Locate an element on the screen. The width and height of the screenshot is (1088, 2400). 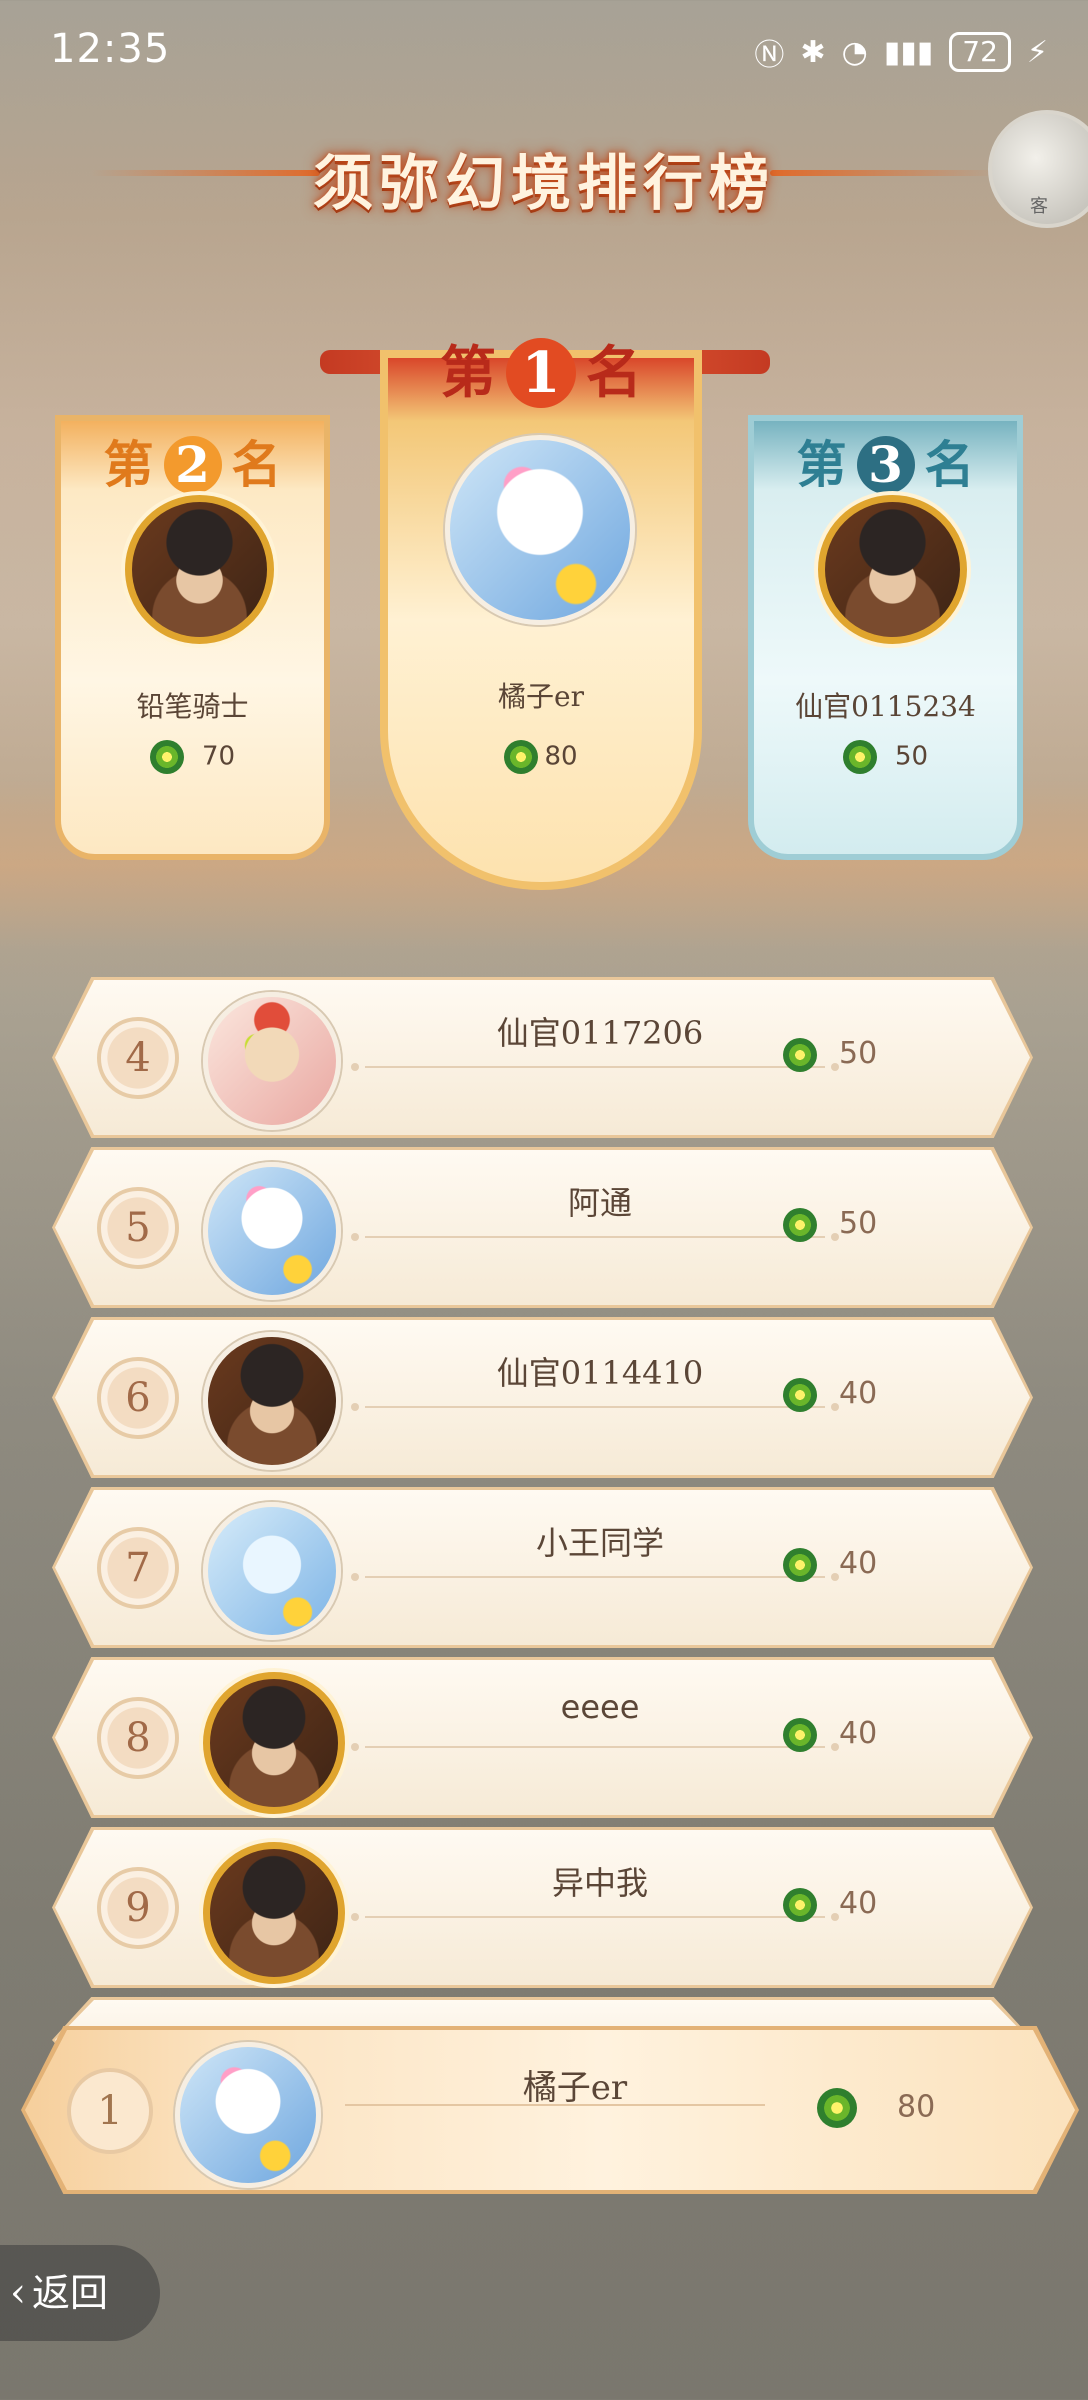
status-icons: Ⓝ ✱ ◔ ▮▮▮ 72 ⚡ is located at coordinates (901, 52).